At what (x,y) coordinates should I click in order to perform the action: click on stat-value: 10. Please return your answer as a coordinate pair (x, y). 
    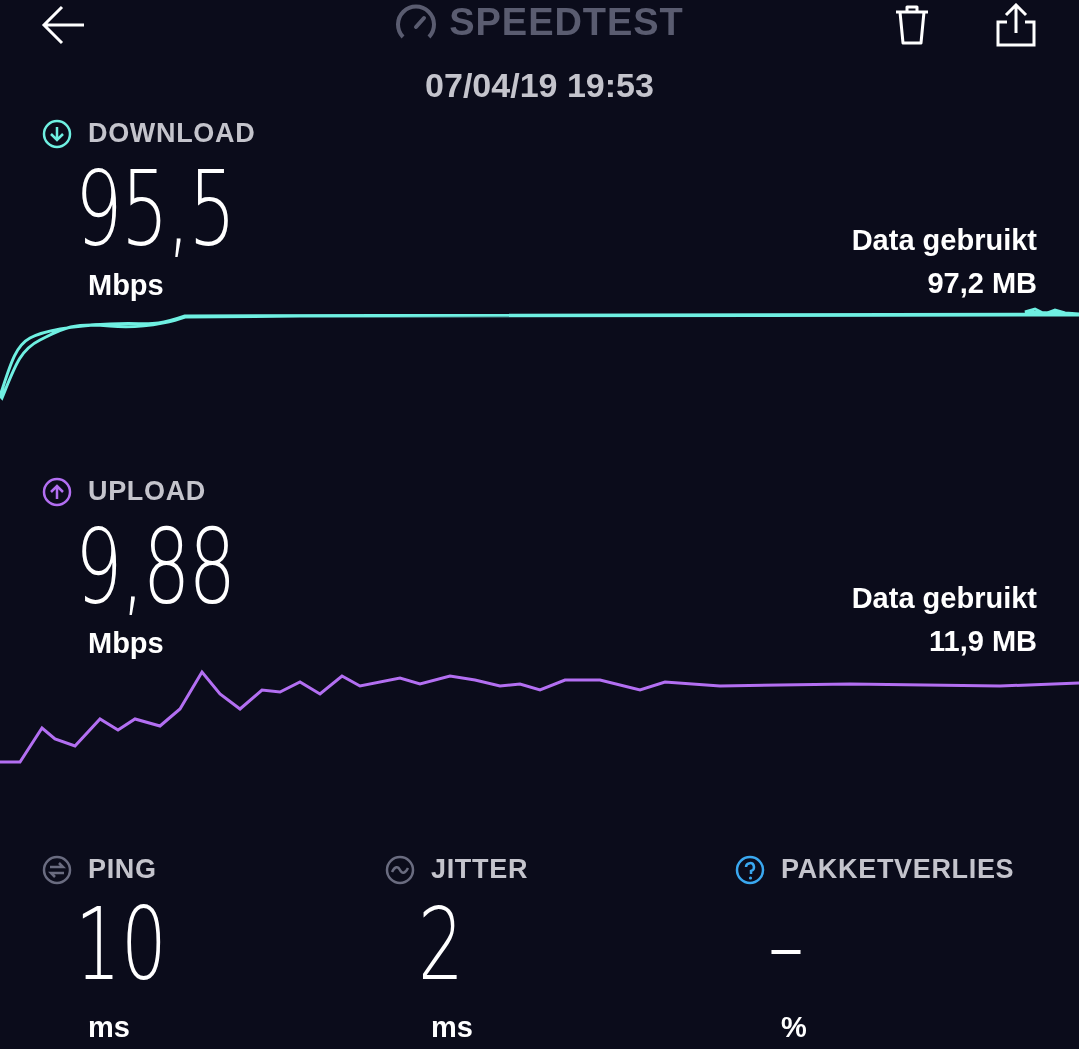
    Looking at the image, I should click on (120, 944).